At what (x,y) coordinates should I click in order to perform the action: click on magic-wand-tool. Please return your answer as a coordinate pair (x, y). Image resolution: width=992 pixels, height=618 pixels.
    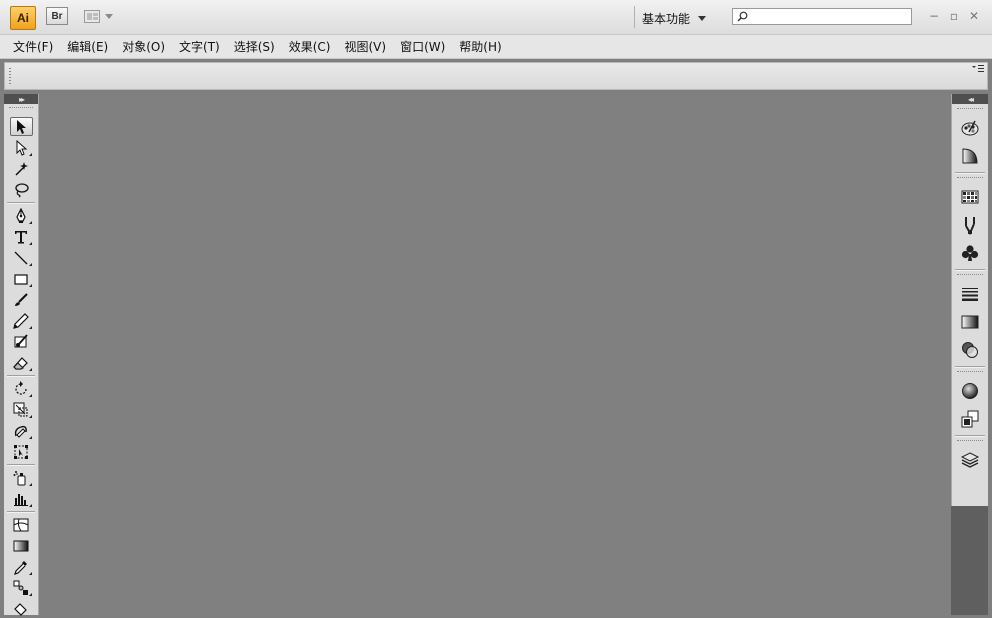
    Looking at the image, I should click on (21, 168).